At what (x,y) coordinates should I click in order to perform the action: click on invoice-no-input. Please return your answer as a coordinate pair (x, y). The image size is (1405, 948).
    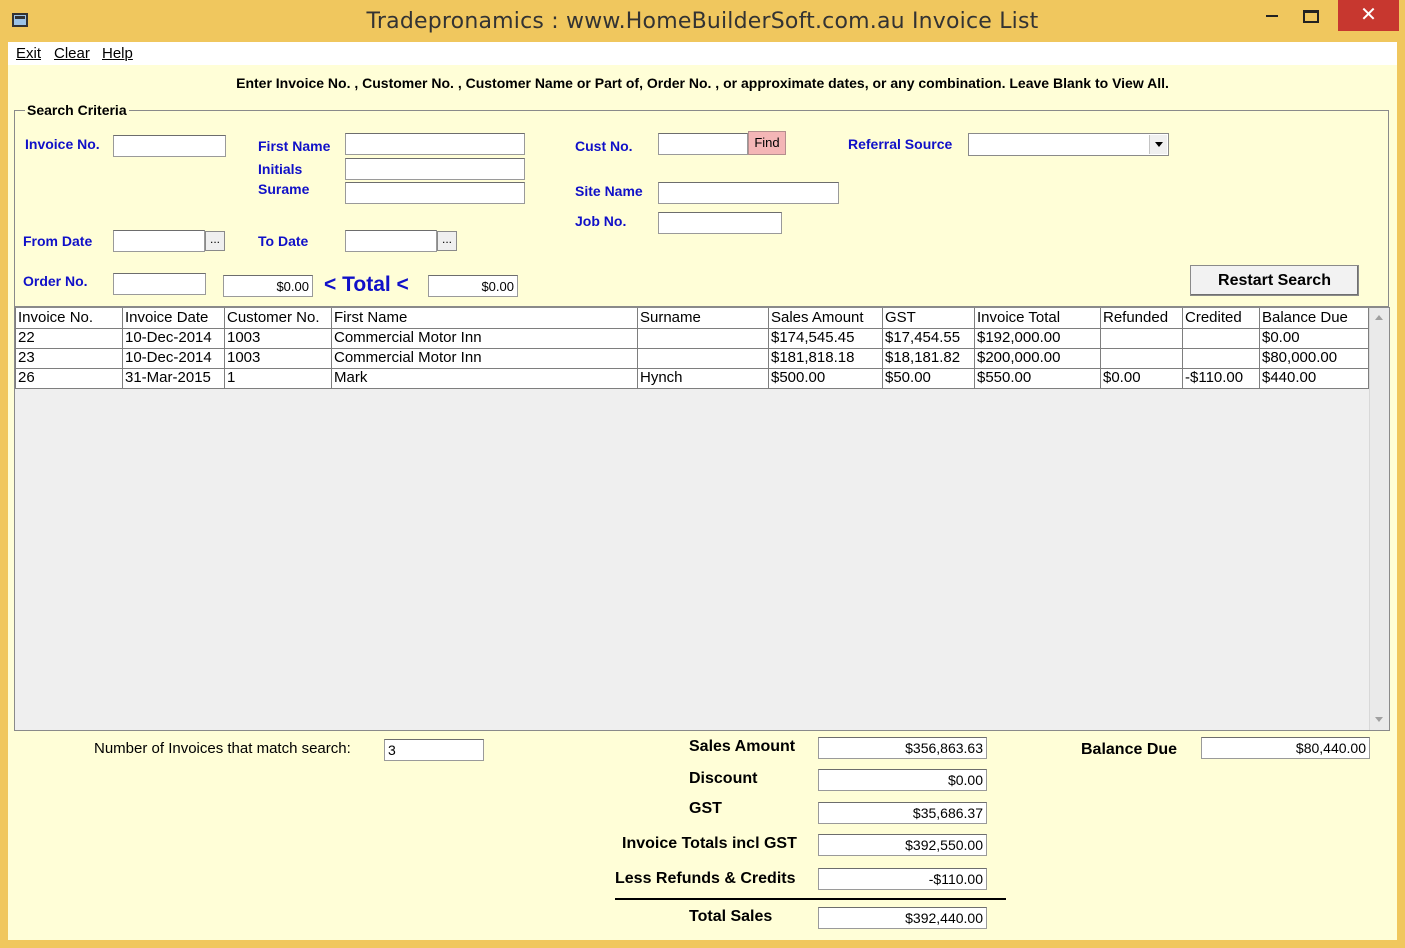
    Looking at the image, I should click on (169, 146).